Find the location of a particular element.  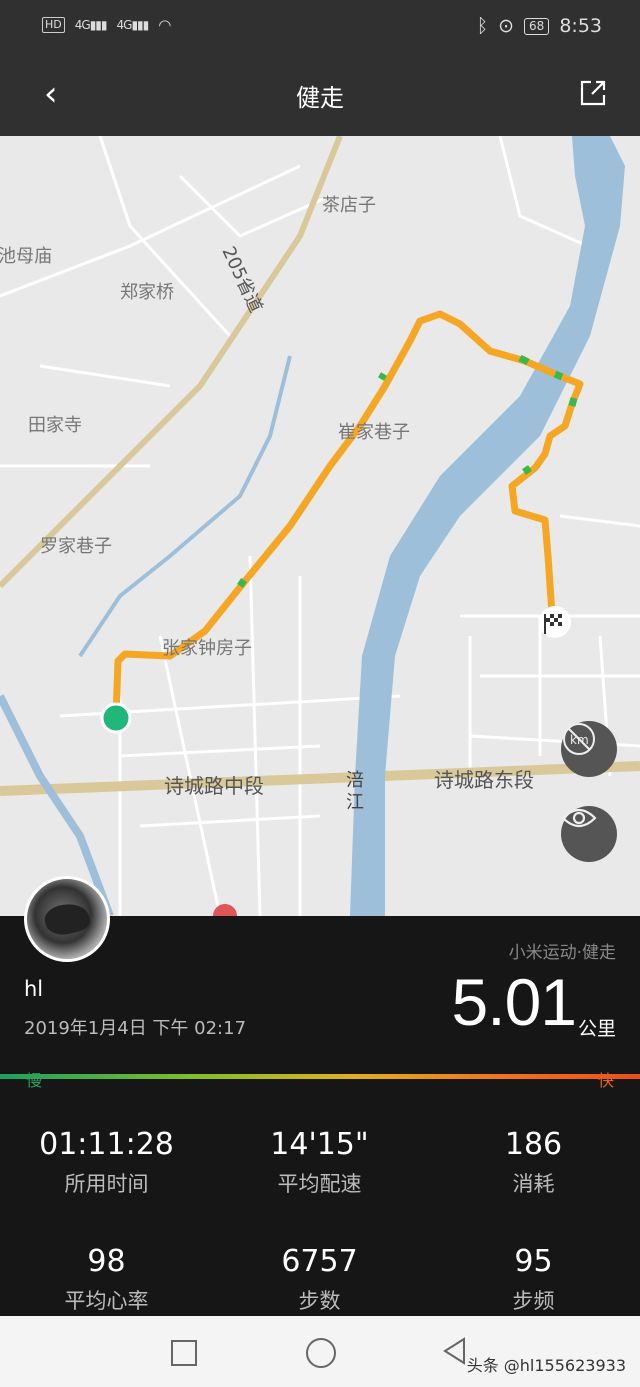

watermark: 头条 @hl155623933 is located at coordinates (546, 1365).